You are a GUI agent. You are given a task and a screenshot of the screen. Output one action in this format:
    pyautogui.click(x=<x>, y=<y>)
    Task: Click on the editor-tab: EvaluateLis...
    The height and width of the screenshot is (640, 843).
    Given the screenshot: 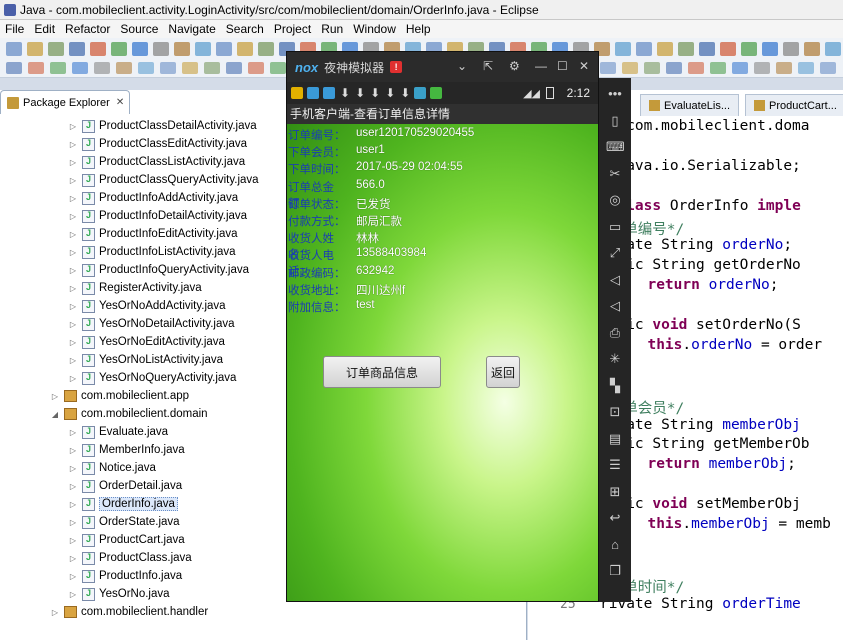 What is the action you would take?
    pyautogui.click(x=690, y=105)
    